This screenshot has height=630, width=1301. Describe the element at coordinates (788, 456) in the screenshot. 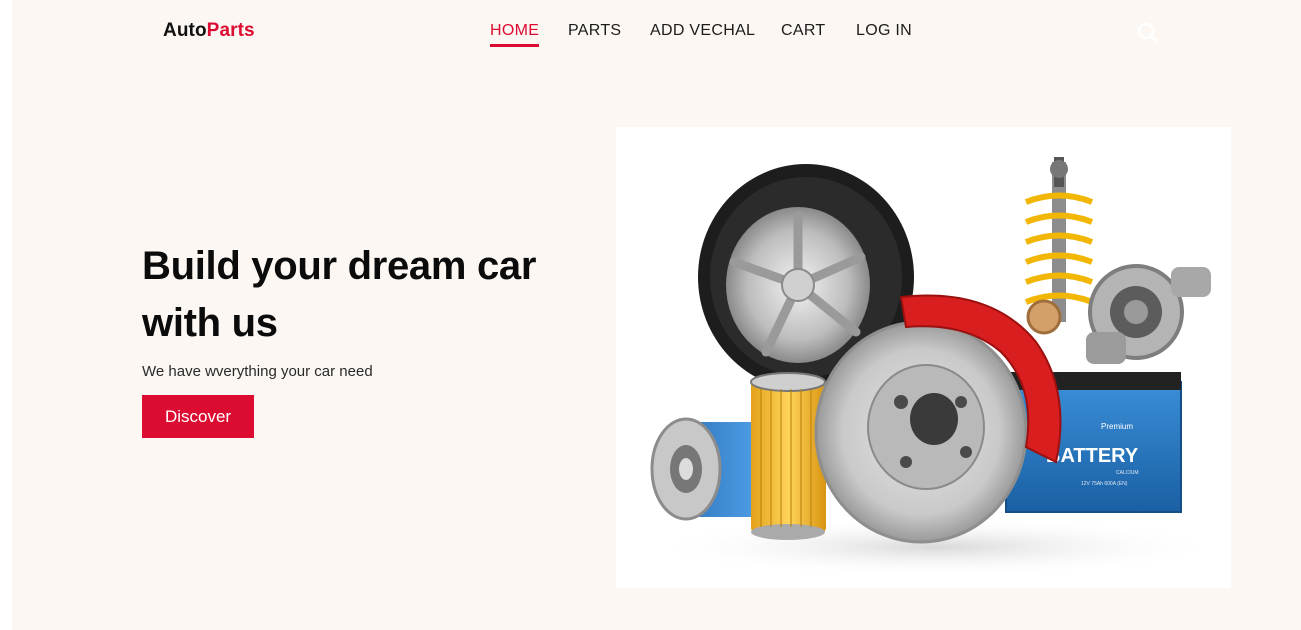

I see `fuel-filter-yellow` at that location.